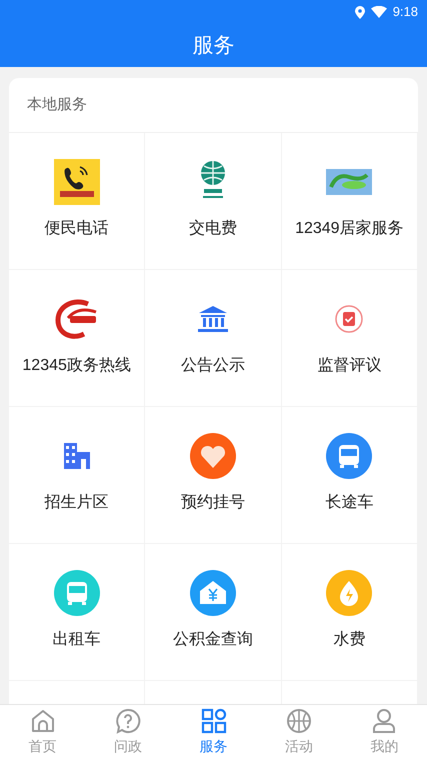 The height and width of the screenshot is (759, 427). Describe the element at coordinates (128, 746) in the screenshot. I see `tab-label: 问政` at that location.